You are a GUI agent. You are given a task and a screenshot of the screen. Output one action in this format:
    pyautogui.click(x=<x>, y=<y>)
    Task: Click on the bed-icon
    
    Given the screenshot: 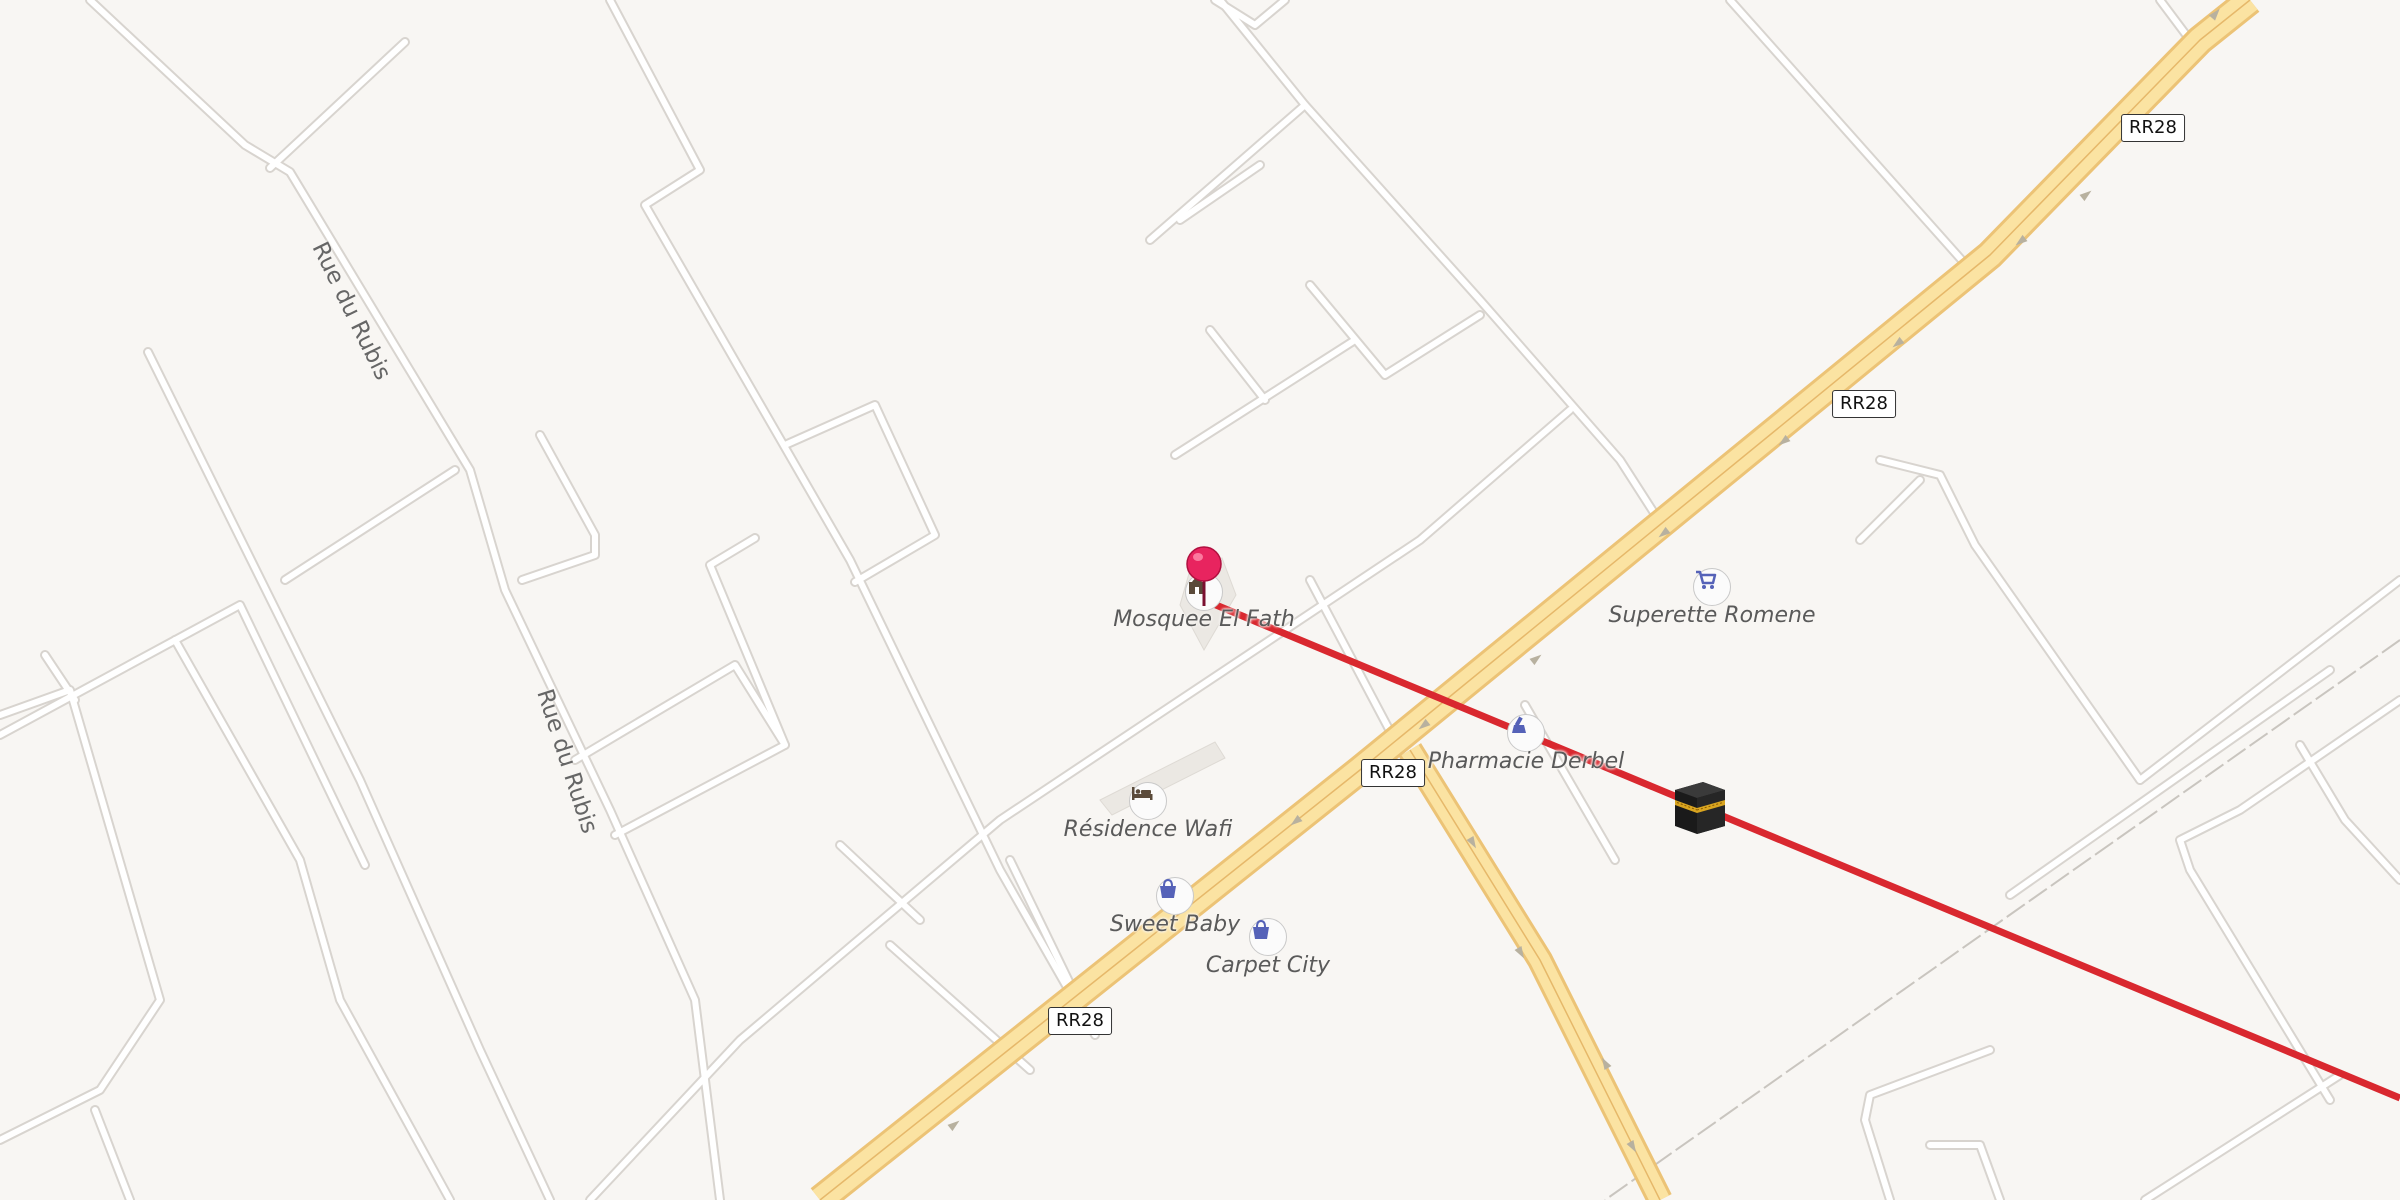 What is the action you would take?
    pyautogui.click(x=1148, y=801)
    